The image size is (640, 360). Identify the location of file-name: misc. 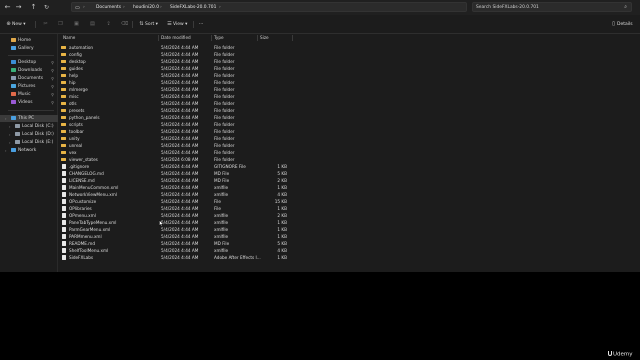
(74, 96).